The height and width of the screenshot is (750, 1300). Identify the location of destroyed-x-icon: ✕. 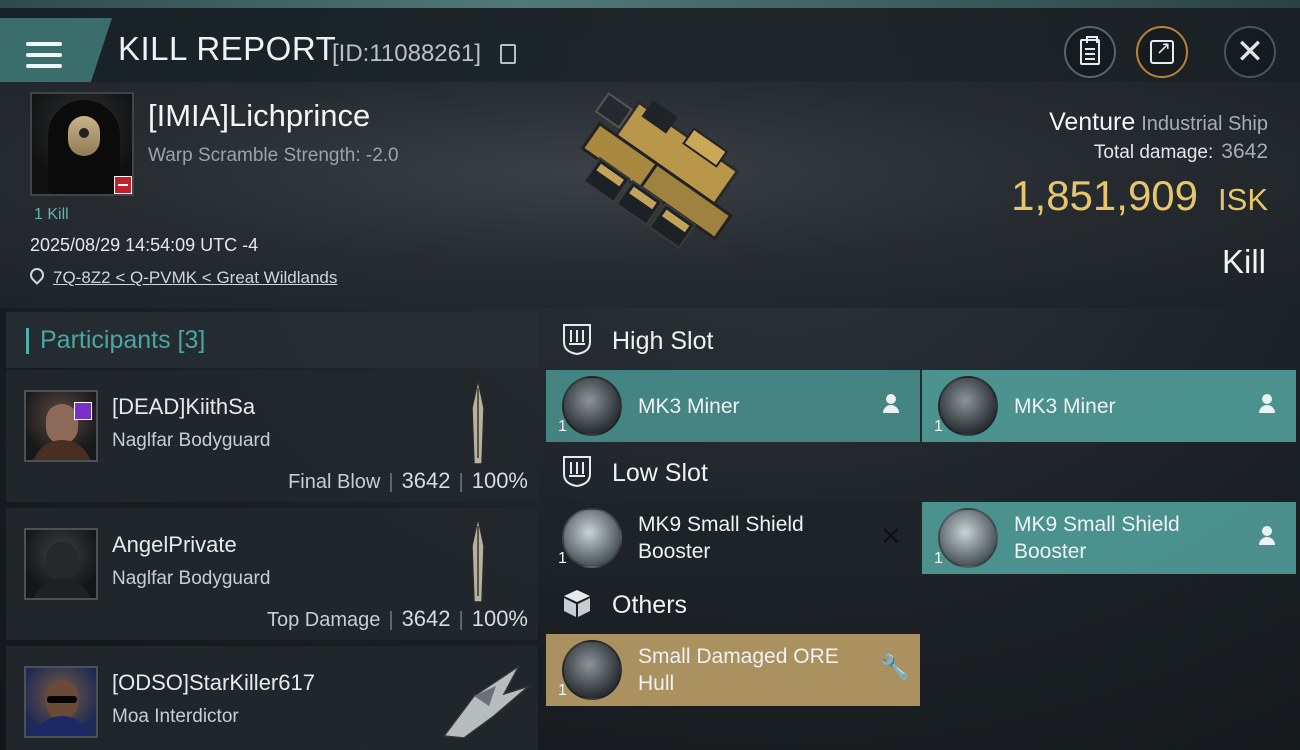
(891, 536).